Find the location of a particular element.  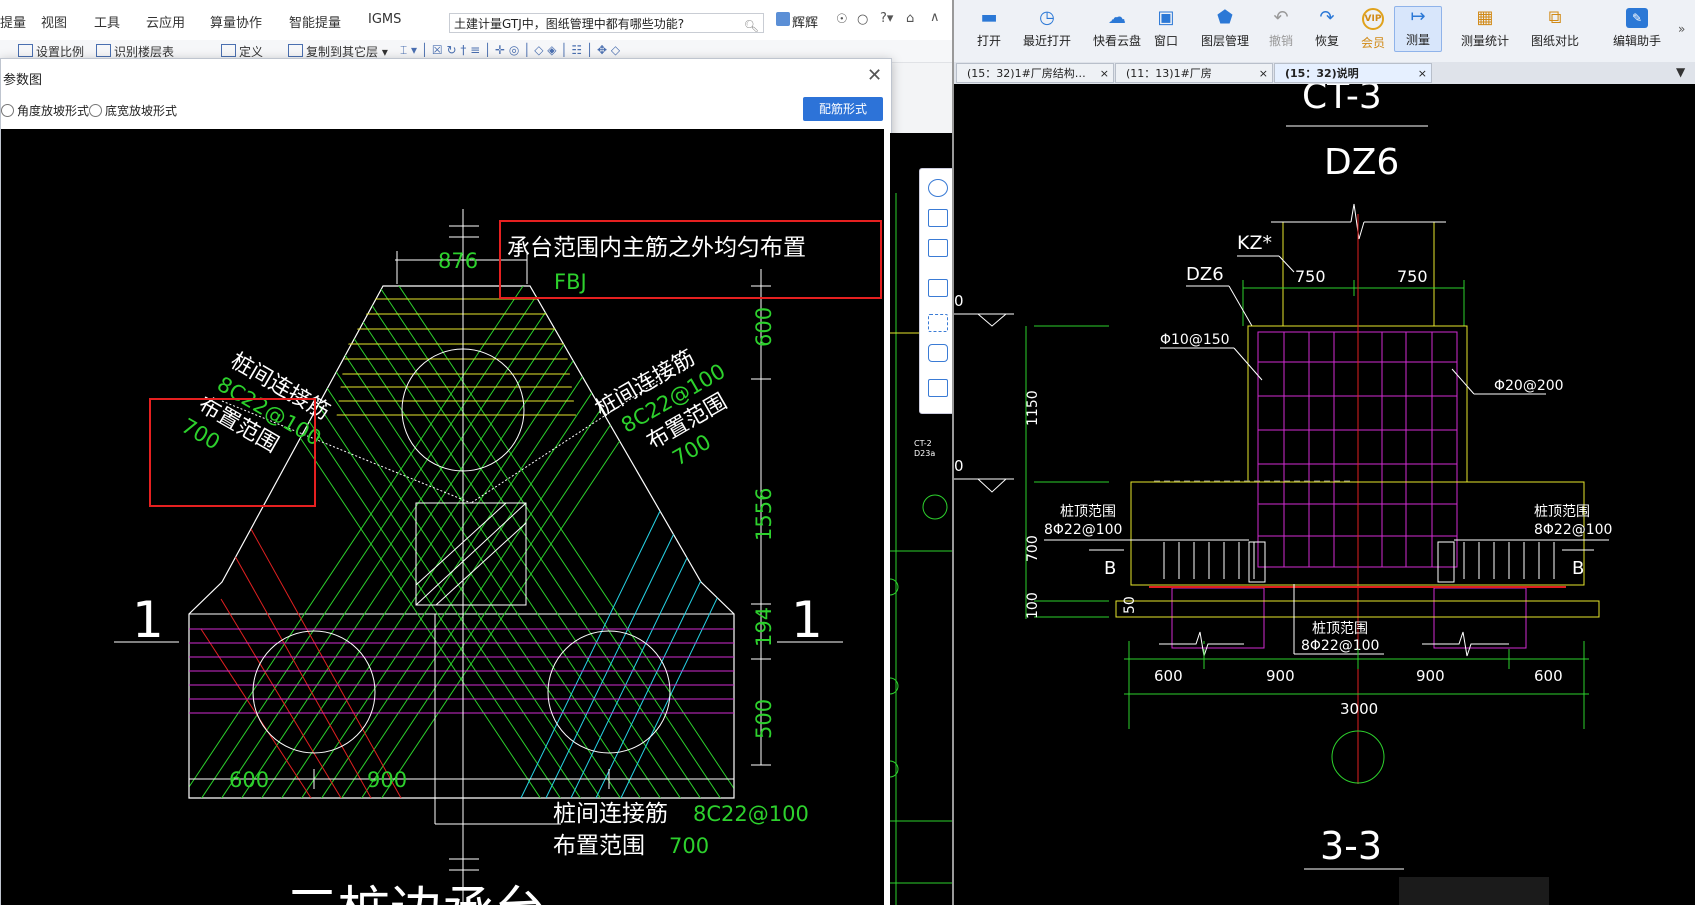

tab-3-active: (15：32)说明 × is located at coordinates (1353, 73).